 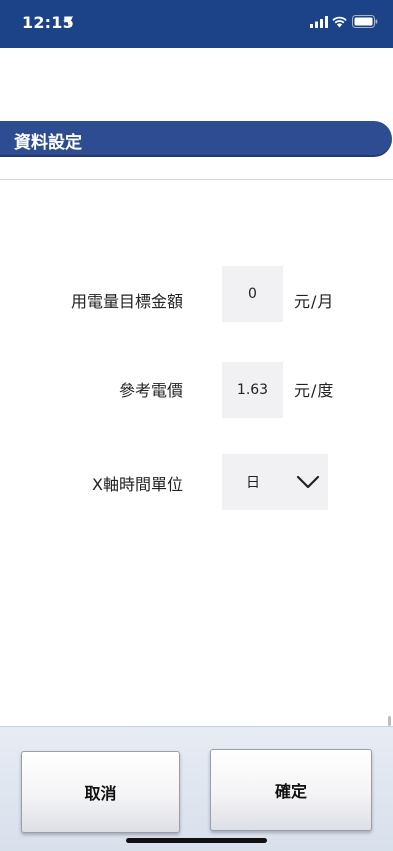 I want to click on header-card, so click(x=196, y=118).